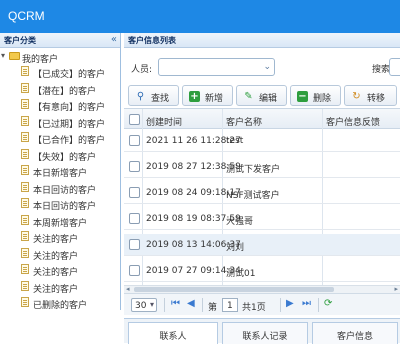 Image resolution: width=400 pixels, height=344 pixels. Describe the element at coordinates (234, 289) in the screenshot. I see `scrollbar-thumb` at that location.